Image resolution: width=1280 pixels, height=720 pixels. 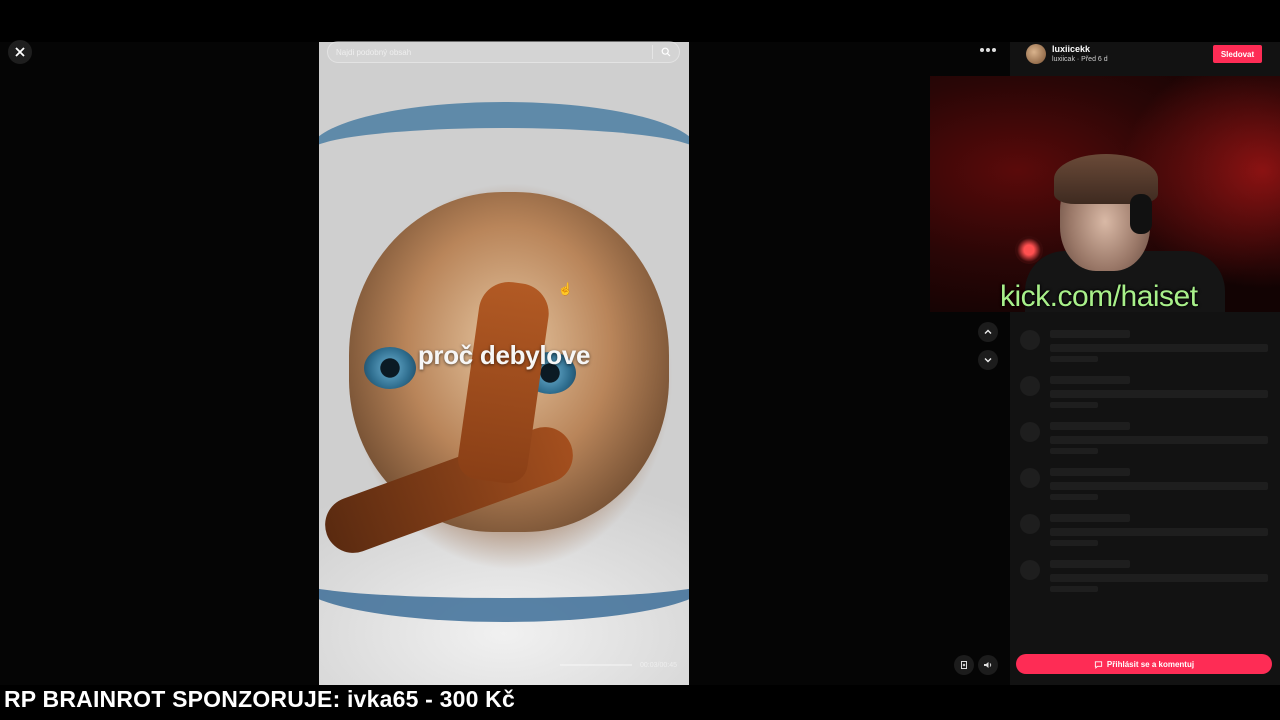 I want to click on next-video-button, so click(x=988, y=360).